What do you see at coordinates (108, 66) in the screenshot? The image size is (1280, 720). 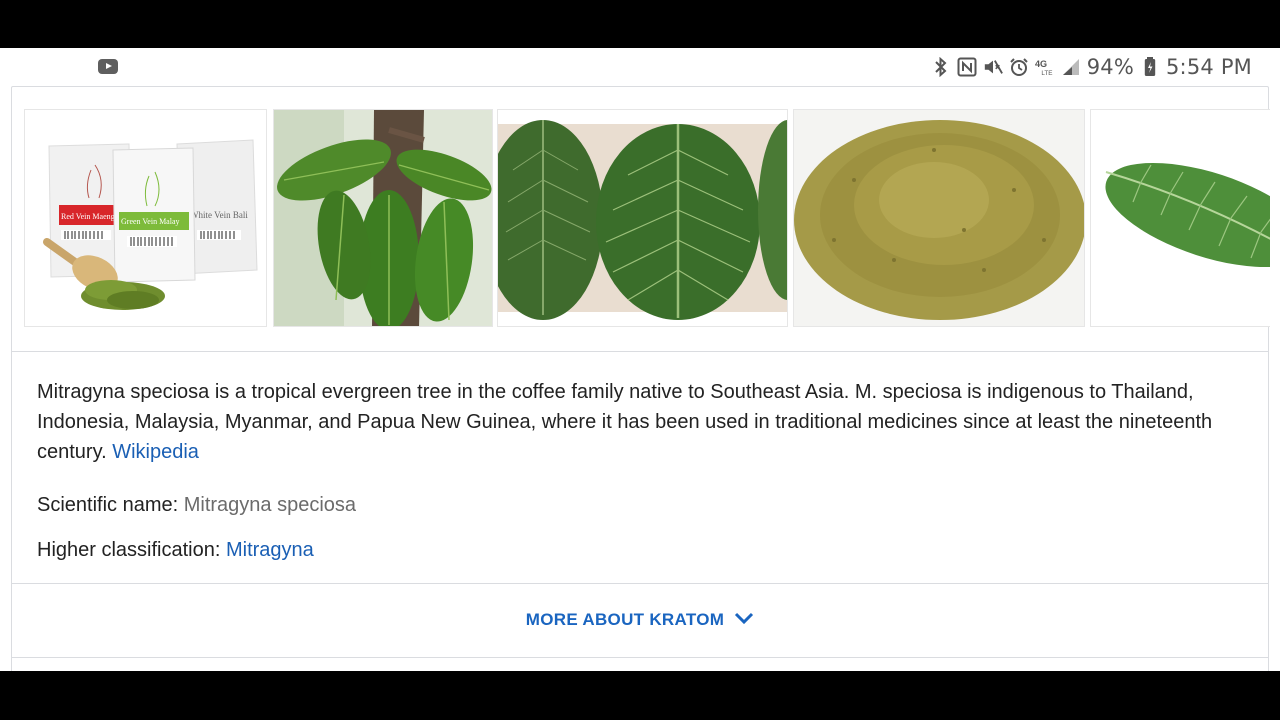 I see `youtube-icon` at bounding box center [108, 66].